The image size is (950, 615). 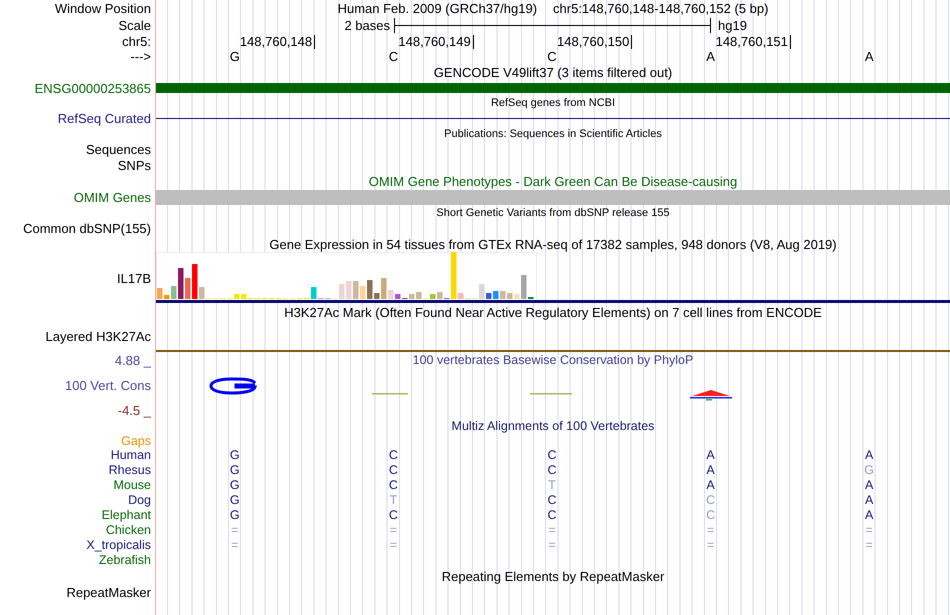 I want to click on ruler-tick-label: 148,760,151, so click(x=753, y=42).